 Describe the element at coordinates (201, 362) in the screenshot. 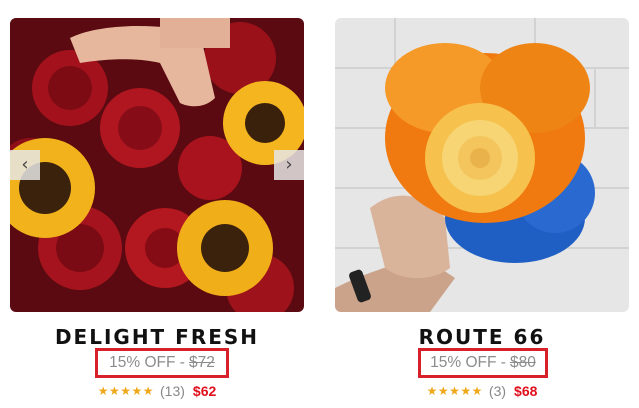

I see `original-price: $72` at that location.